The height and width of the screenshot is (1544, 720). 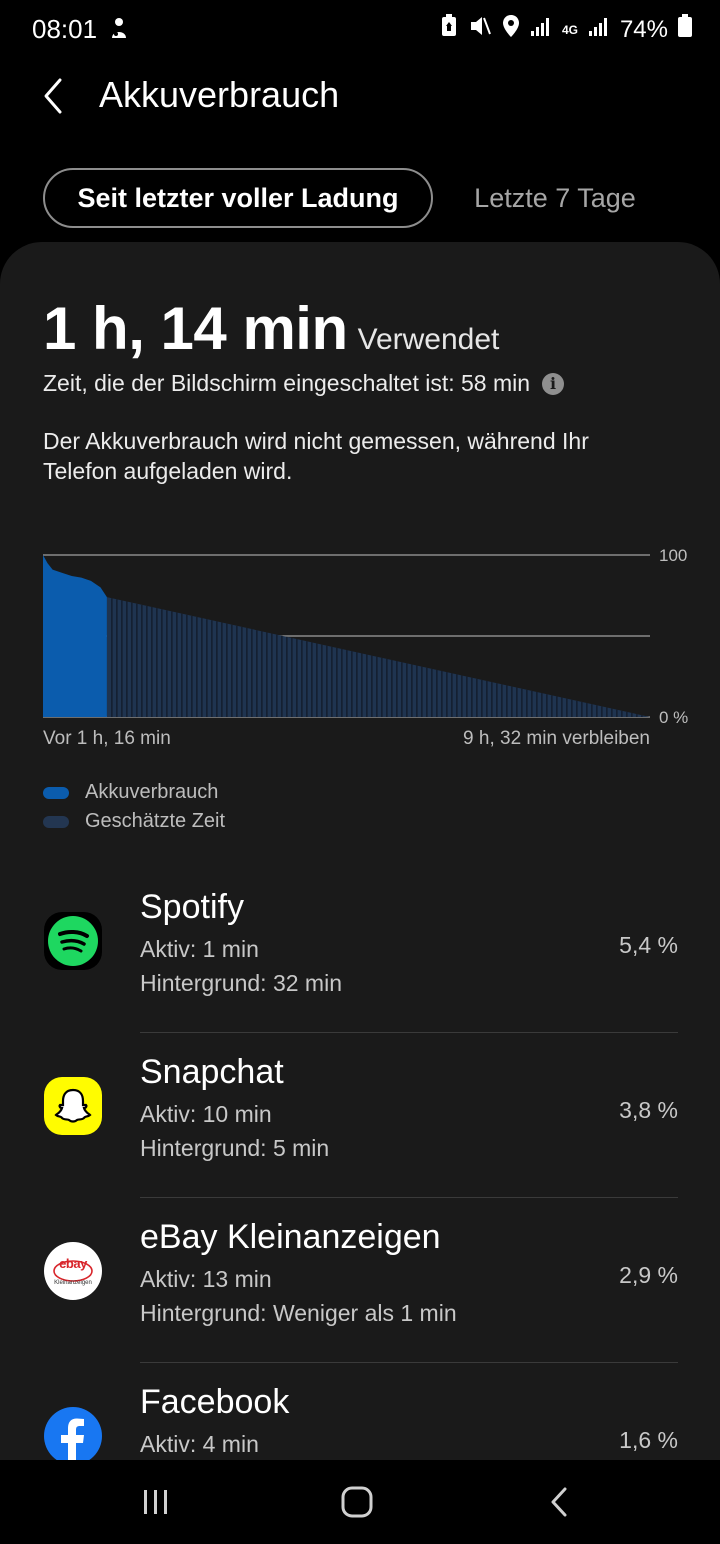 I want to click on location-icon, so click(x=511, y=29).